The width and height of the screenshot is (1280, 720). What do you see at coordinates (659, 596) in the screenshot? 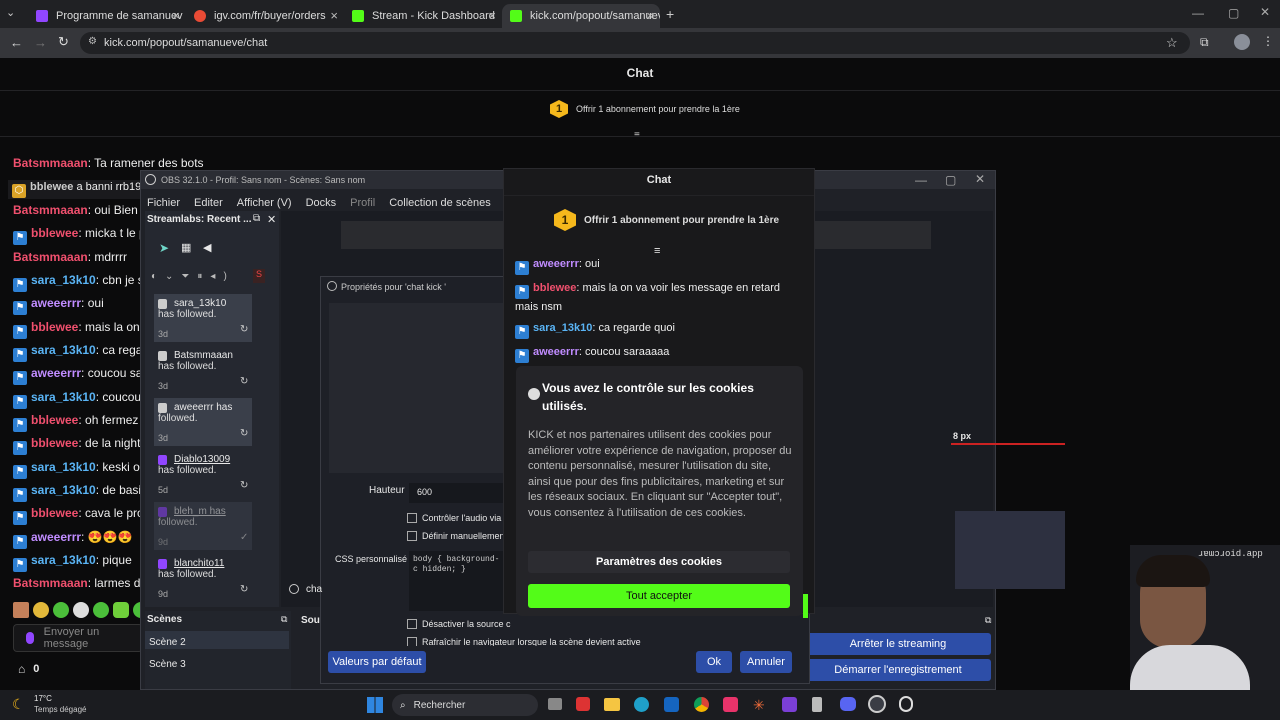
I see `accept-all-button: Tout accepter` at bounding box center [659, 596].